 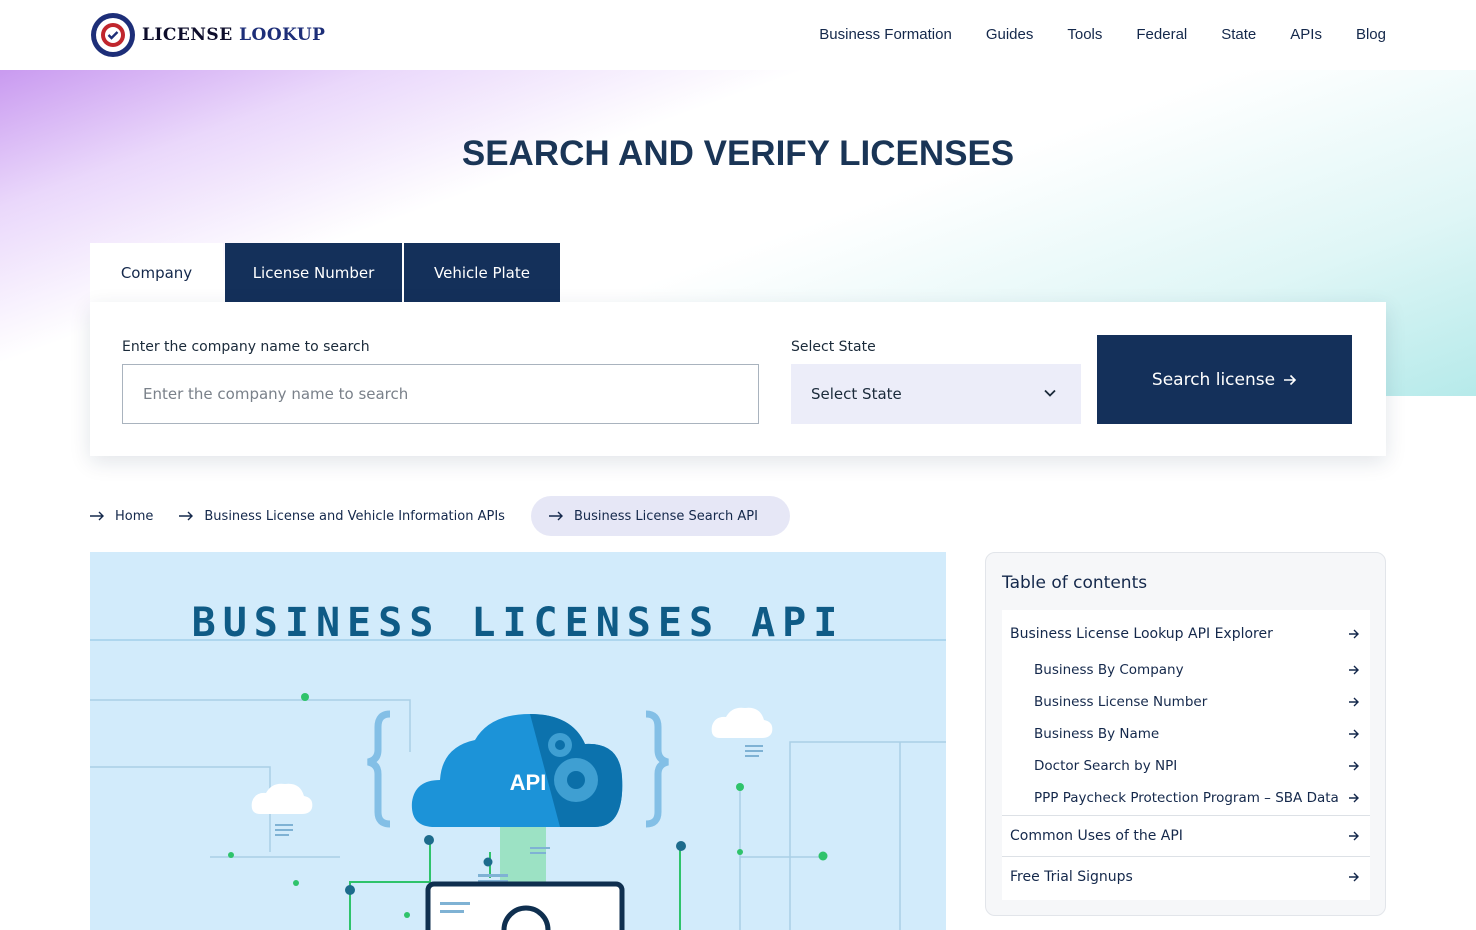 I want to click on toc-item-doctor-search-npi: Doctor Search by NPI, so click(x=1186, y=766).